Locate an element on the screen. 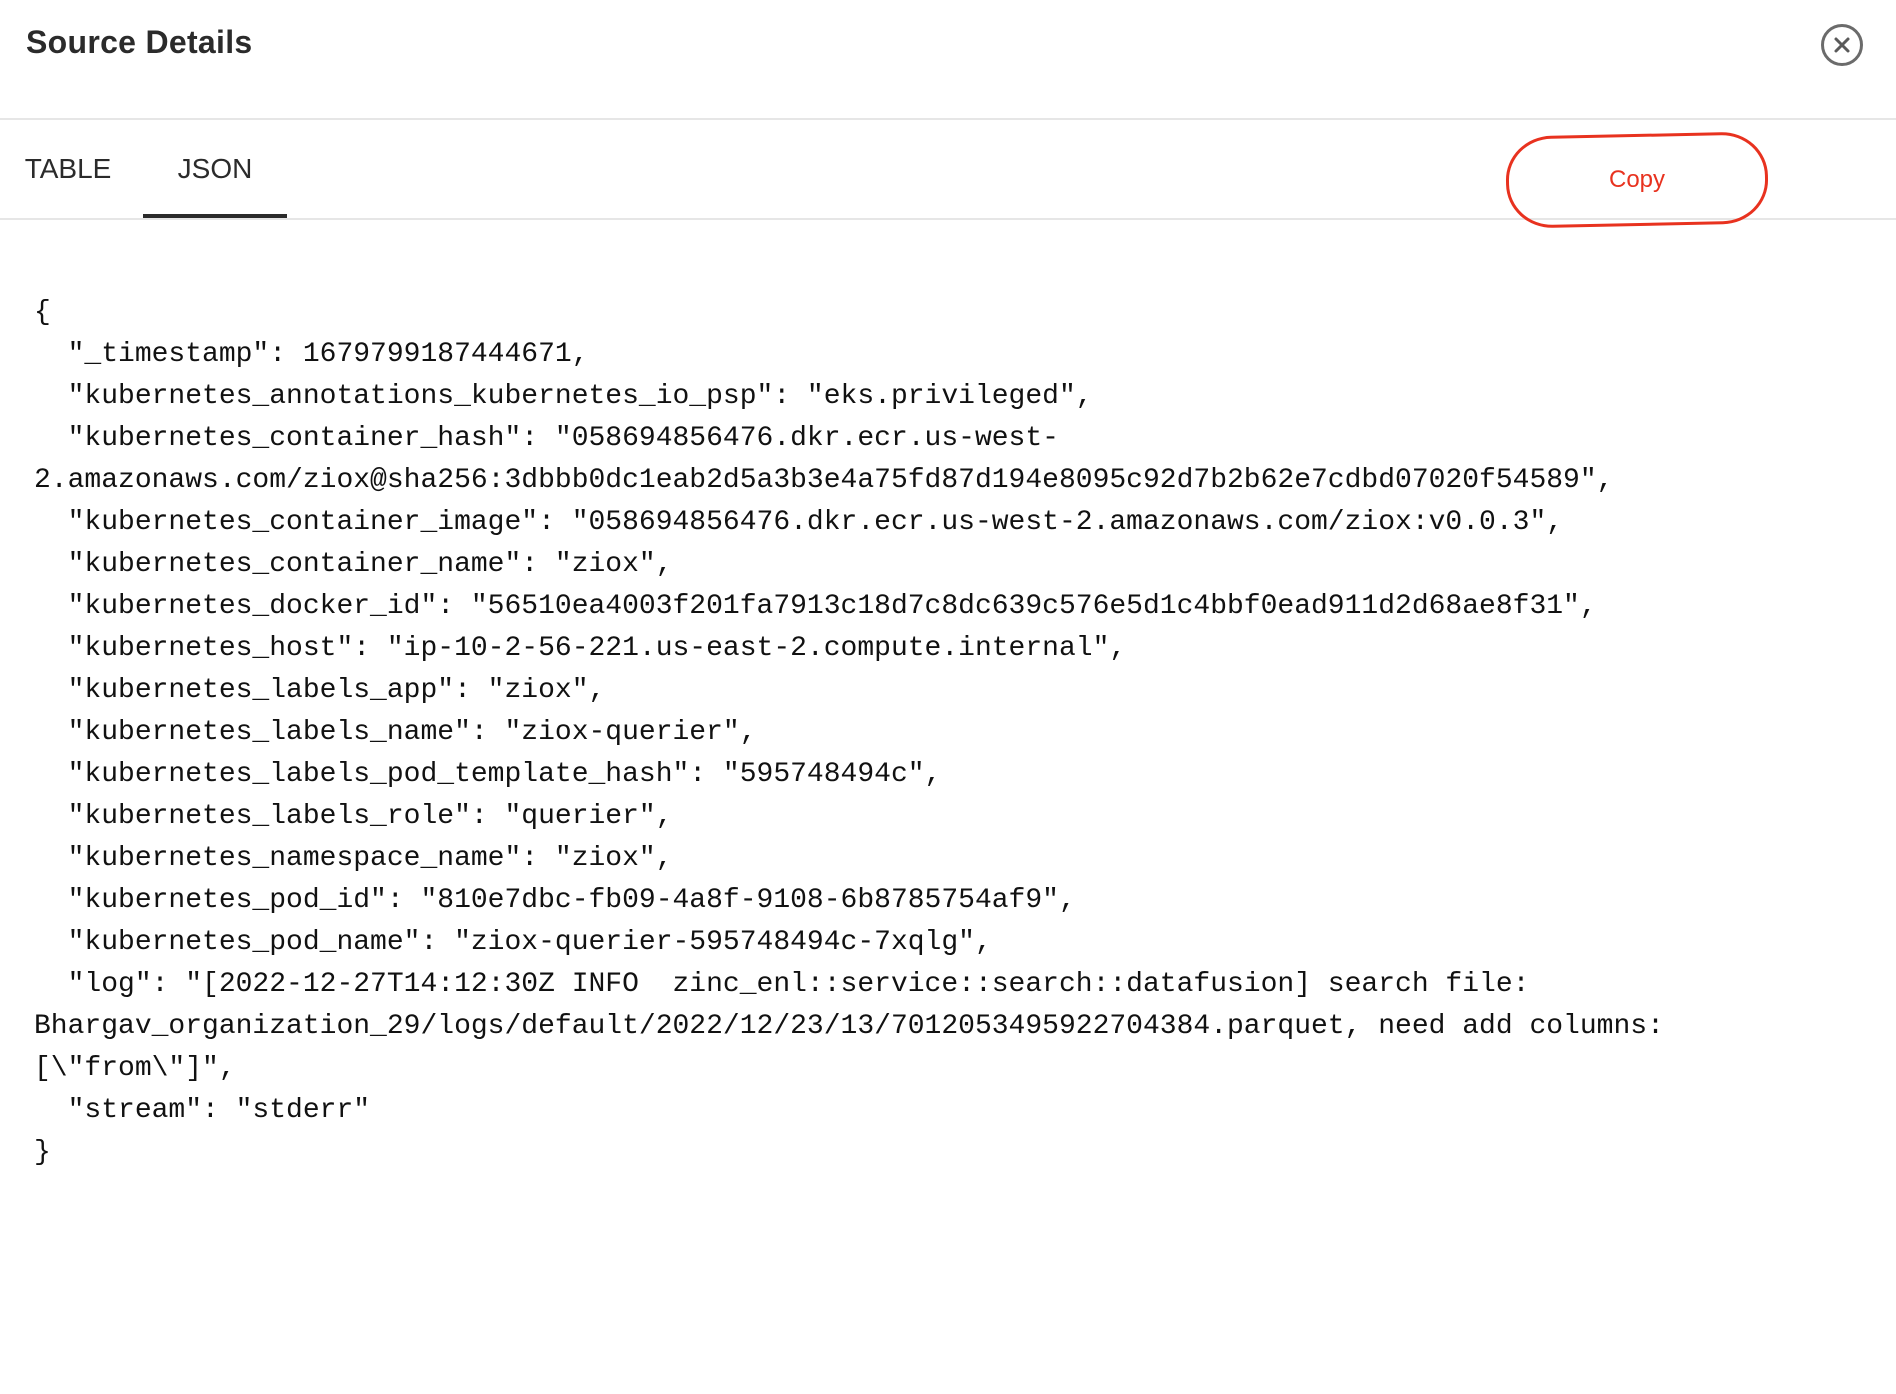 Image resolution: width=1896 pixels, height=1394 pixels. json-line: "kubernetes_labels_pod_template_hash" is located at coordinates (488, 774).